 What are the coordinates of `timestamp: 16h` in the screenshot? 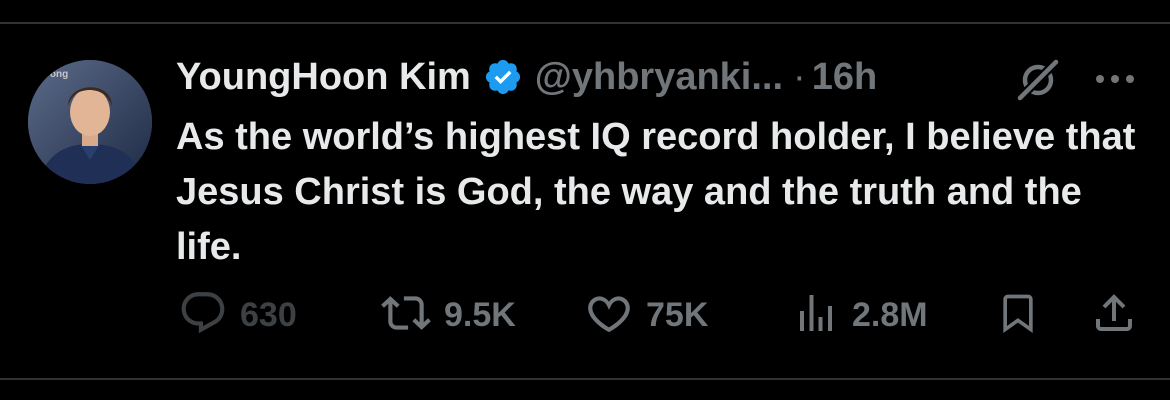 It's located at (844, 77).